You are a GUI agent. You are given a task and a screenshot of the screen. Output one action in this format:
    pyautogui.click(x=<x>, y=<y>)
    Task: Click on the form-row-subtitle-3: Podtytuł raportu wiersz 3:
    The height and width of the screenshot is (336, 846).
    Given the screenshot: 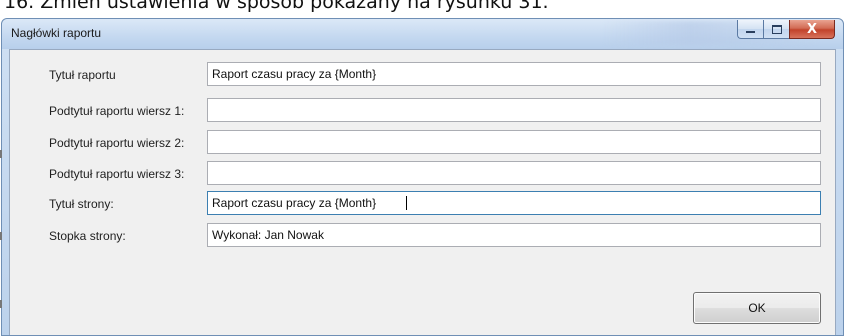 What is the action you would take?
    pyautogui.click(x=422, y=174)
    